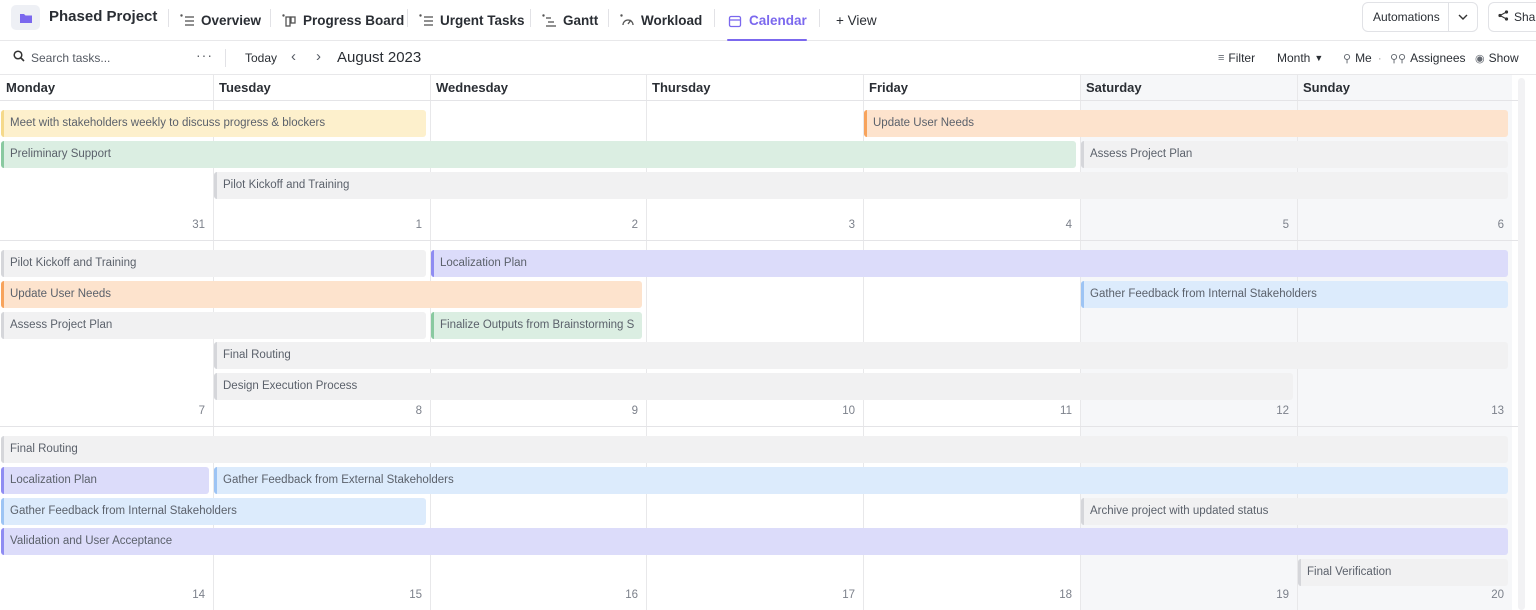  What do you see at coordinates (840, 595) in the screenshot?
I see `day-number: 17` at bounding box center [840, 595].